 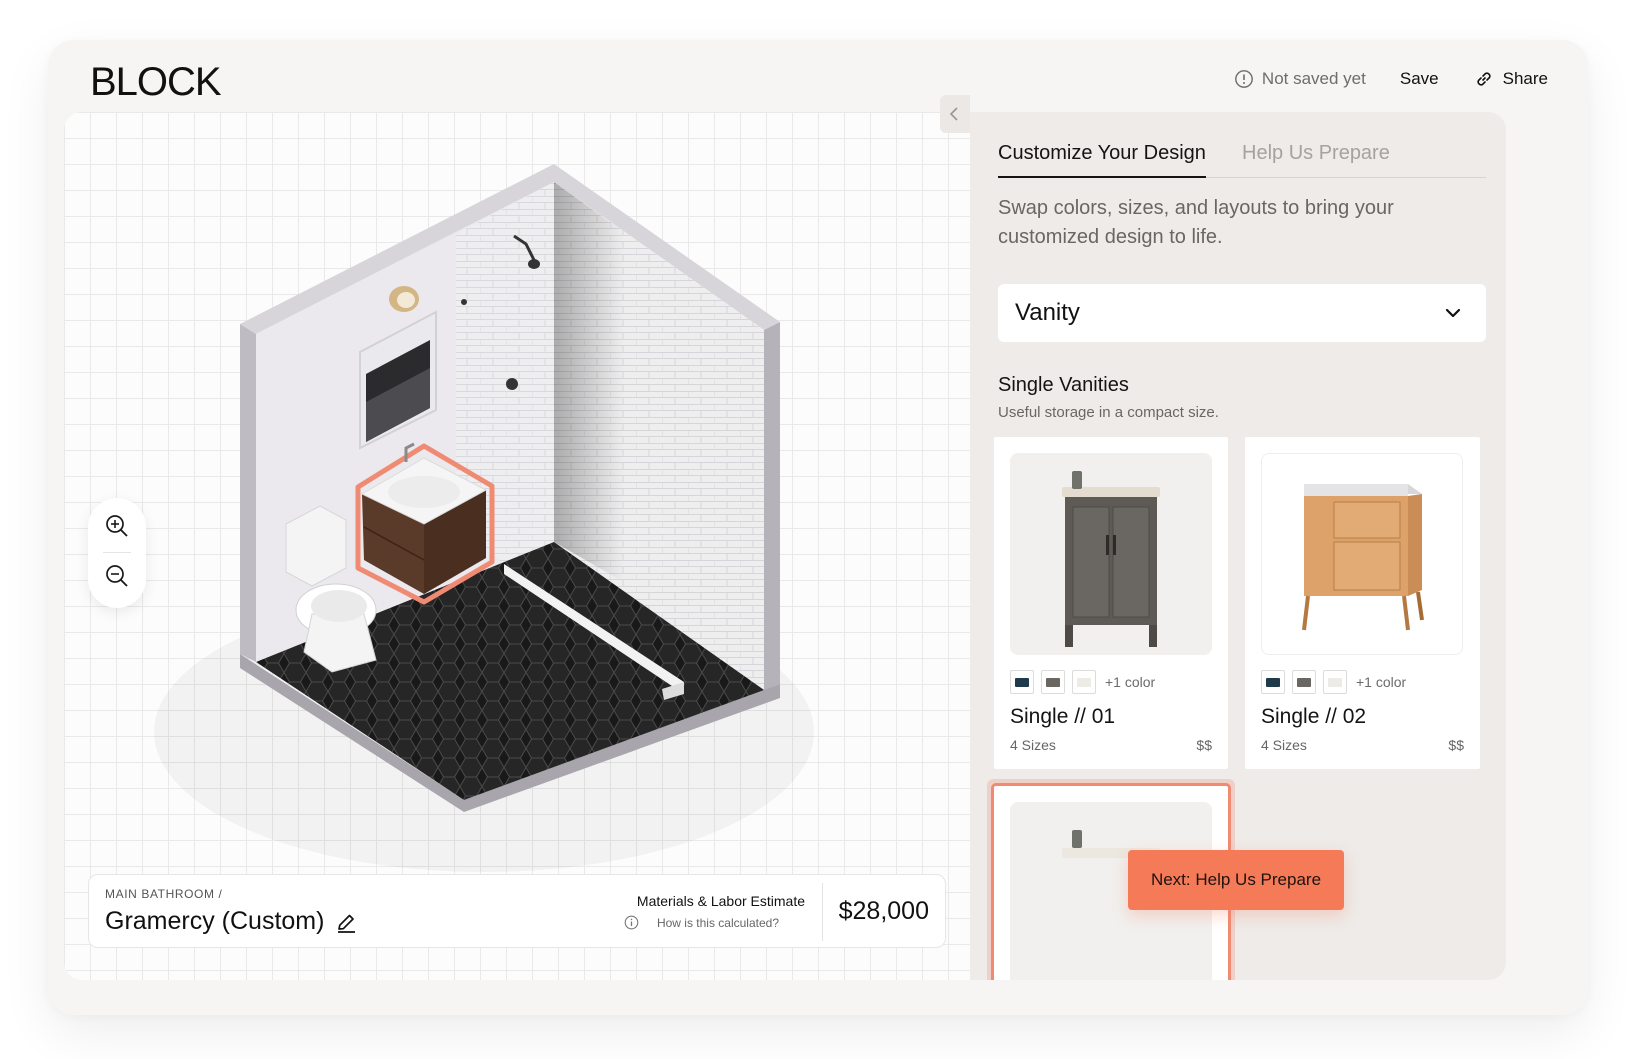 I want to click on chevron-down-icon, so click(x=1453, y=313).